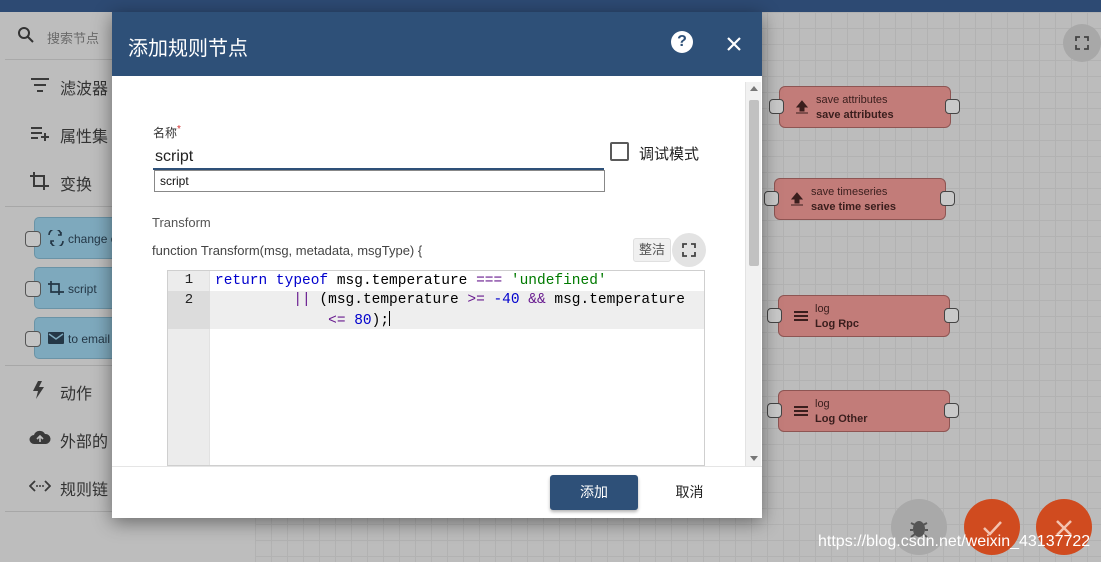  Describe the element at coordinates (669, 154) in the screenshot. I see `debug-mode-label: 调试模式` at that location.